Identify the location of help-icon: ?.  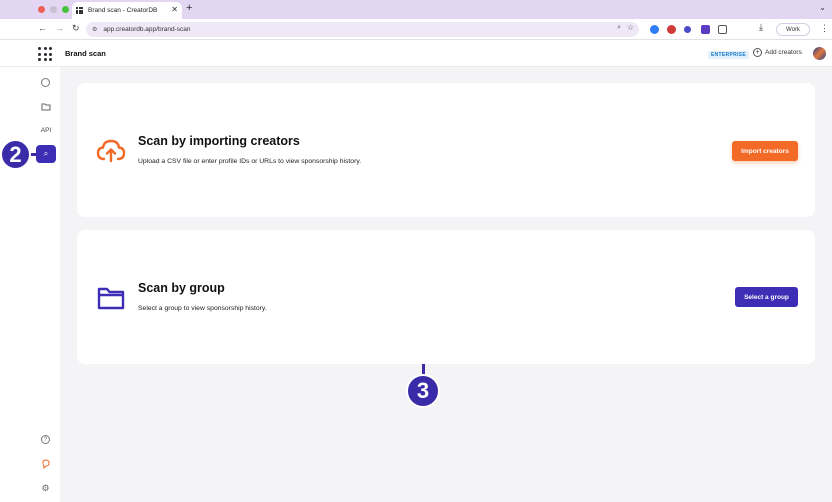
(45, 439).